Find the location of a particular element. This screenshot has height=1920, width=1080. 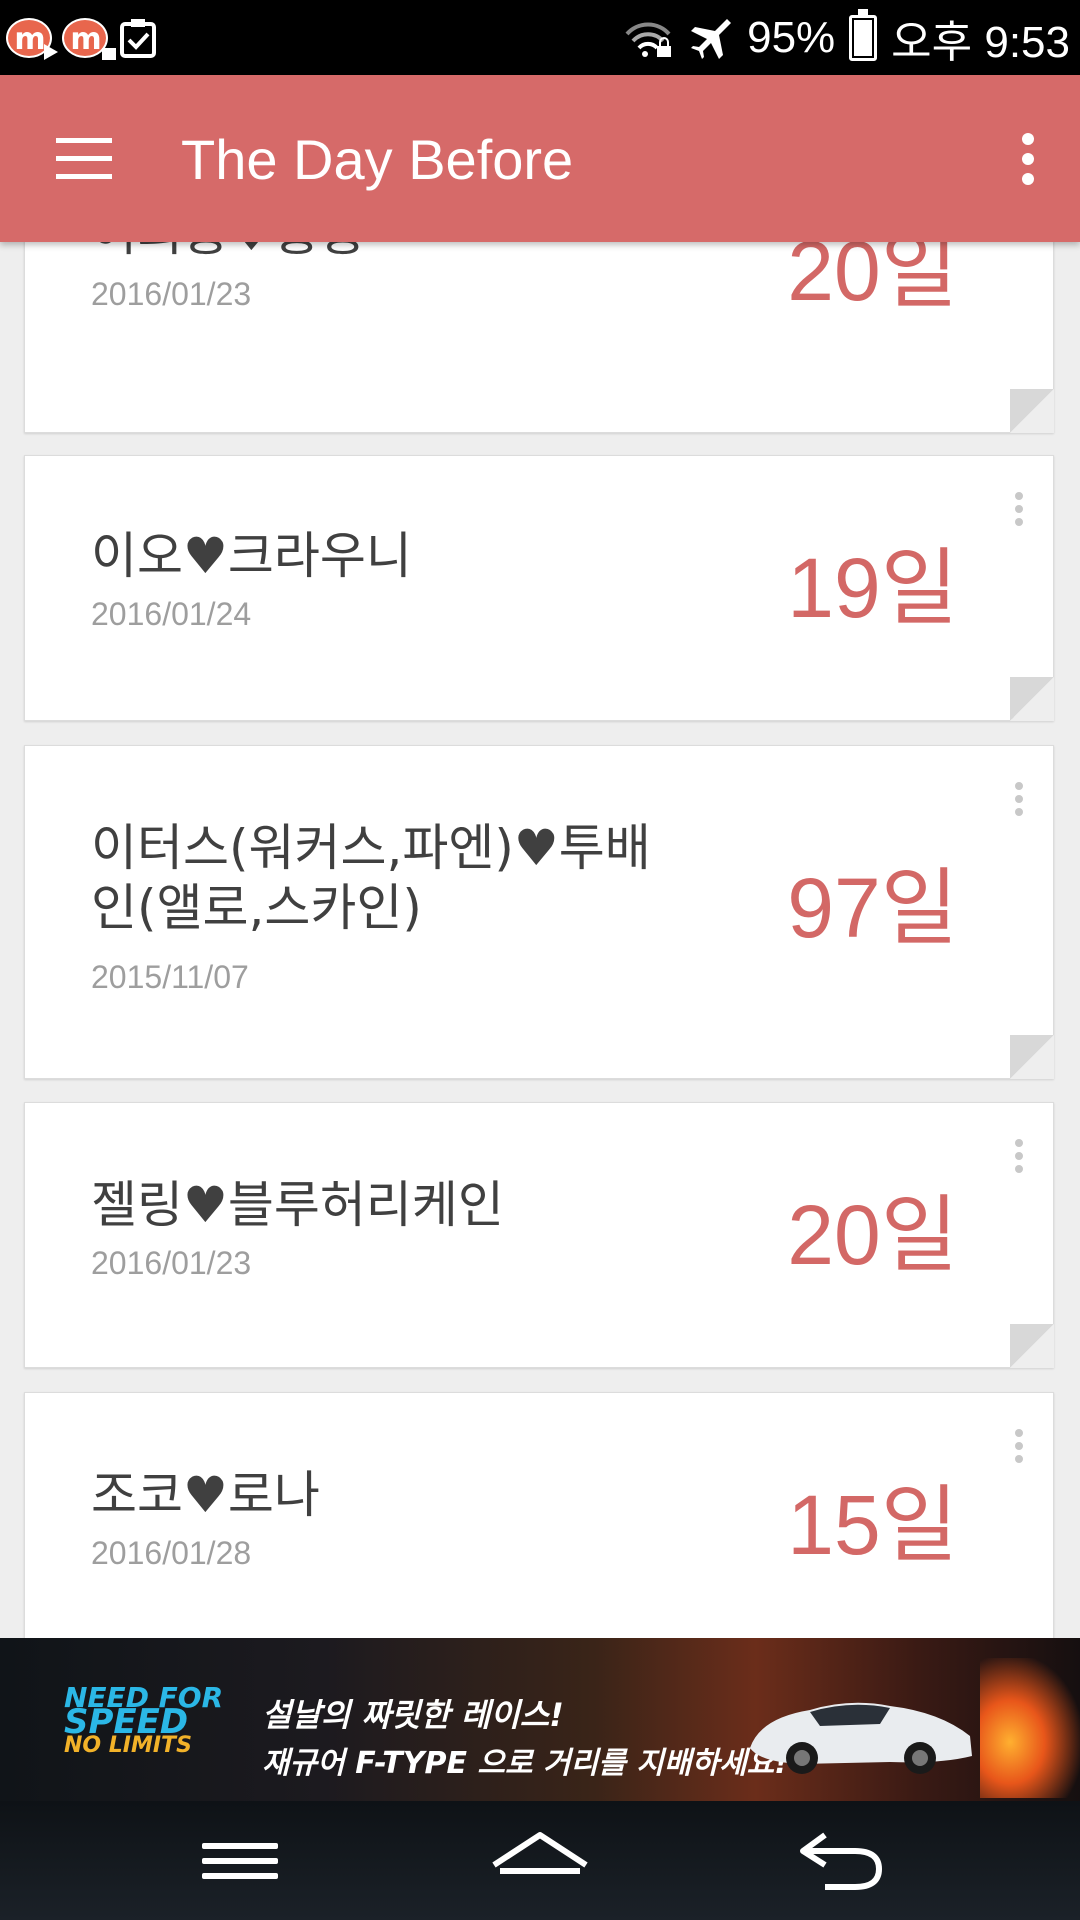

item-title: 젤링♥블루허리케인 is located at coordinates (297, 1205).